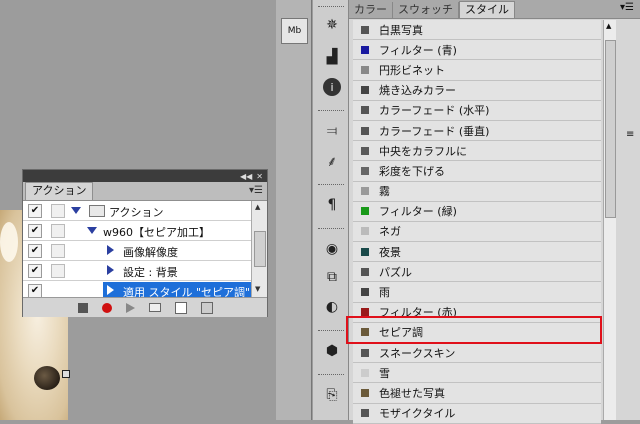 The height and width of the screenshot is (424, 640). What do you see at coordinates (332, 351) in the screenshot?
I see `3d-cube-icon: ⬢` at bounding box center [332, 351].